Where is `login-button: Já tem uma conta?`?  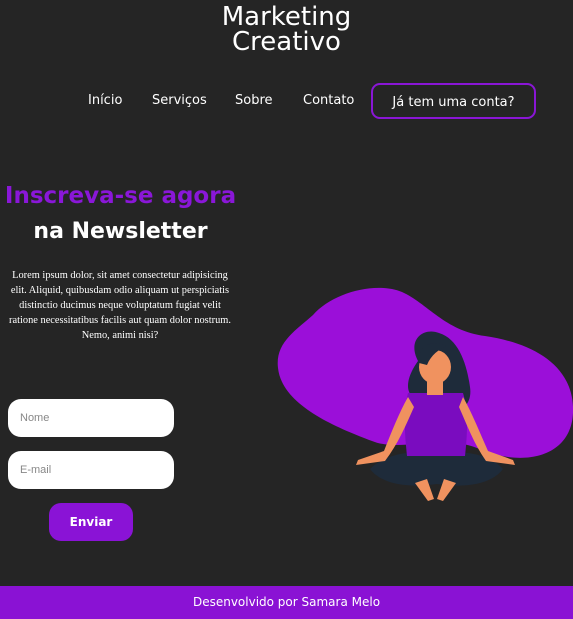 login-button: Já tem uma conta? is located at coordinates (453, 101).